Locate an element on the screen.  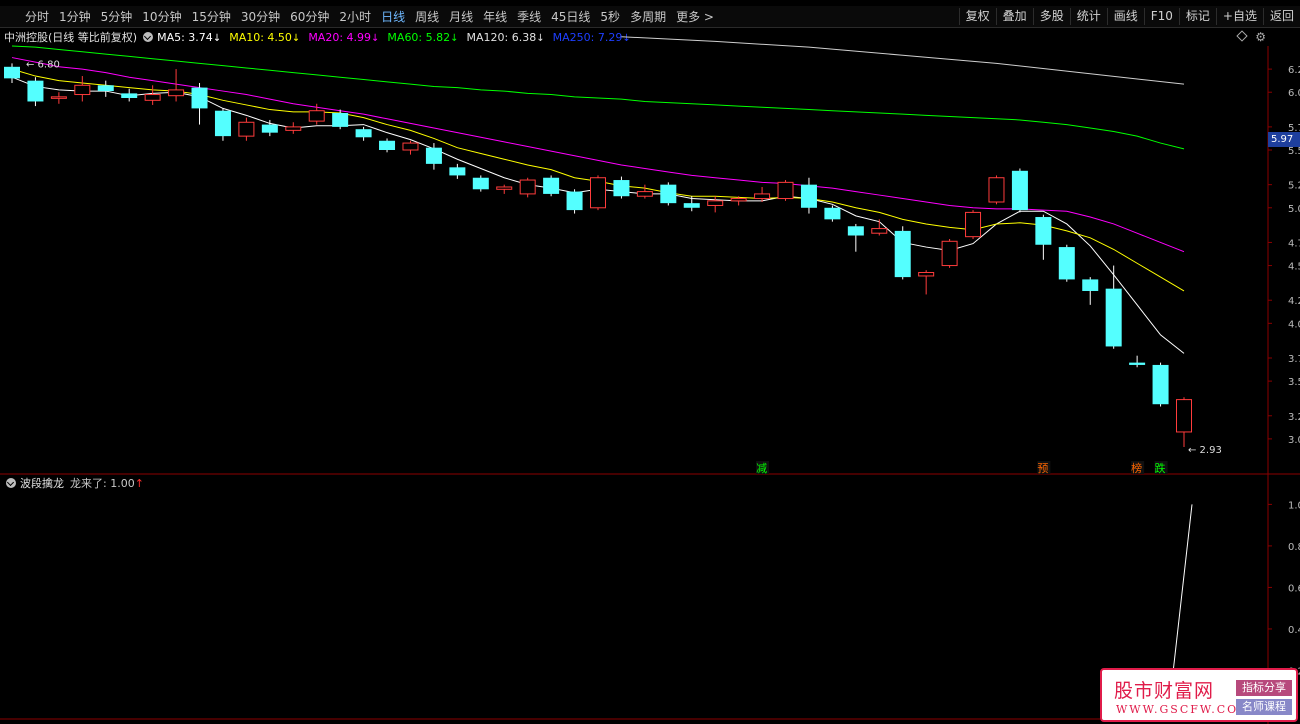
price-annotation: ← 6.80 is located at coordinates (43, 64).